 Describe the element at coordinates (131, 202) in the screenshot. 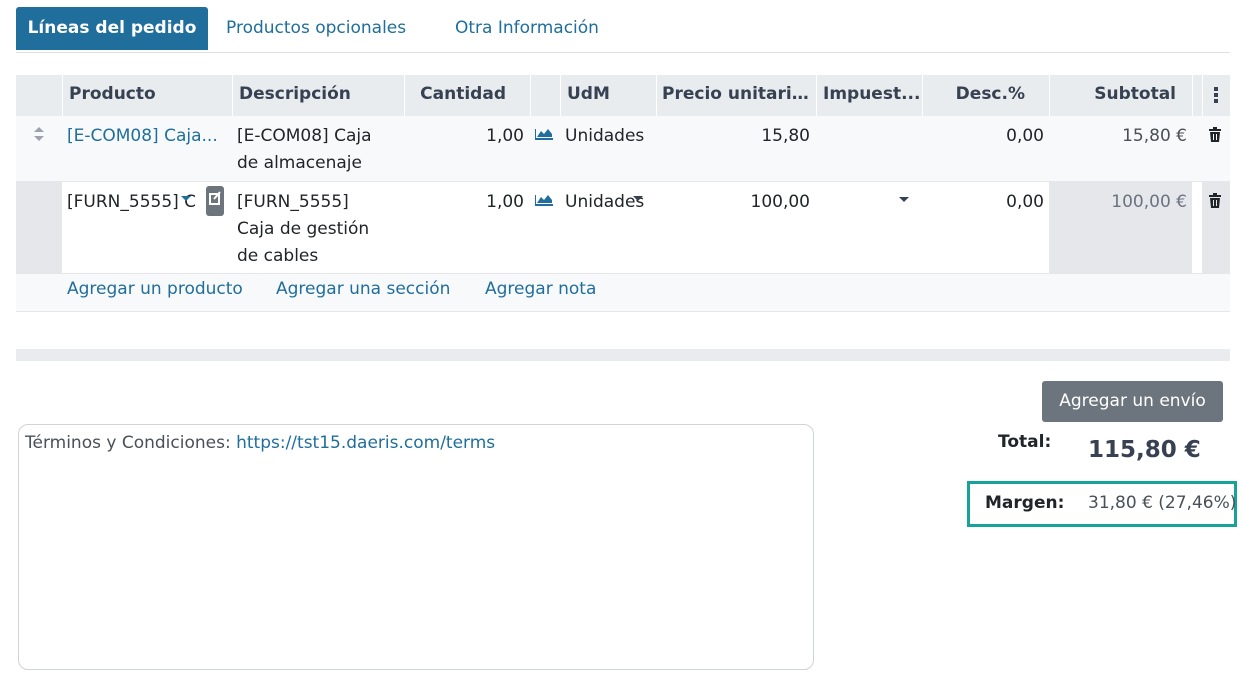

I see `product-input: [FURN_5555] C` at that location.